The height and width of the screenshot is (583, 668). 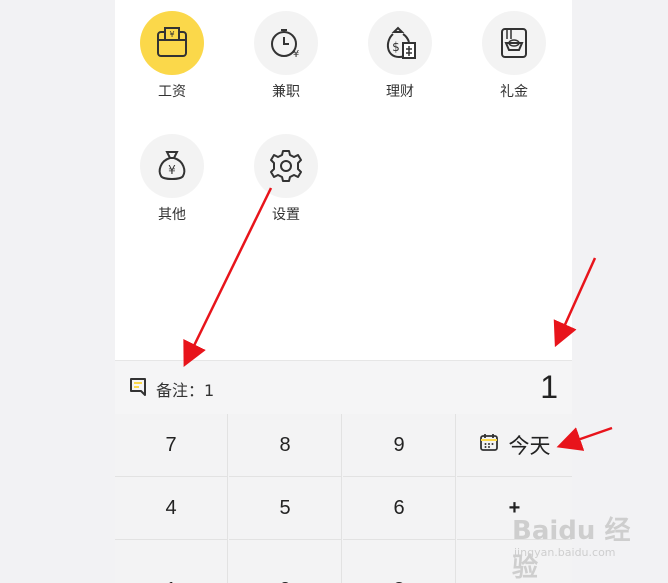 What do you see at coordinates (575, 302) in the screenshot?
I see `arrow-to-amount` at bounding box center [575, 302].